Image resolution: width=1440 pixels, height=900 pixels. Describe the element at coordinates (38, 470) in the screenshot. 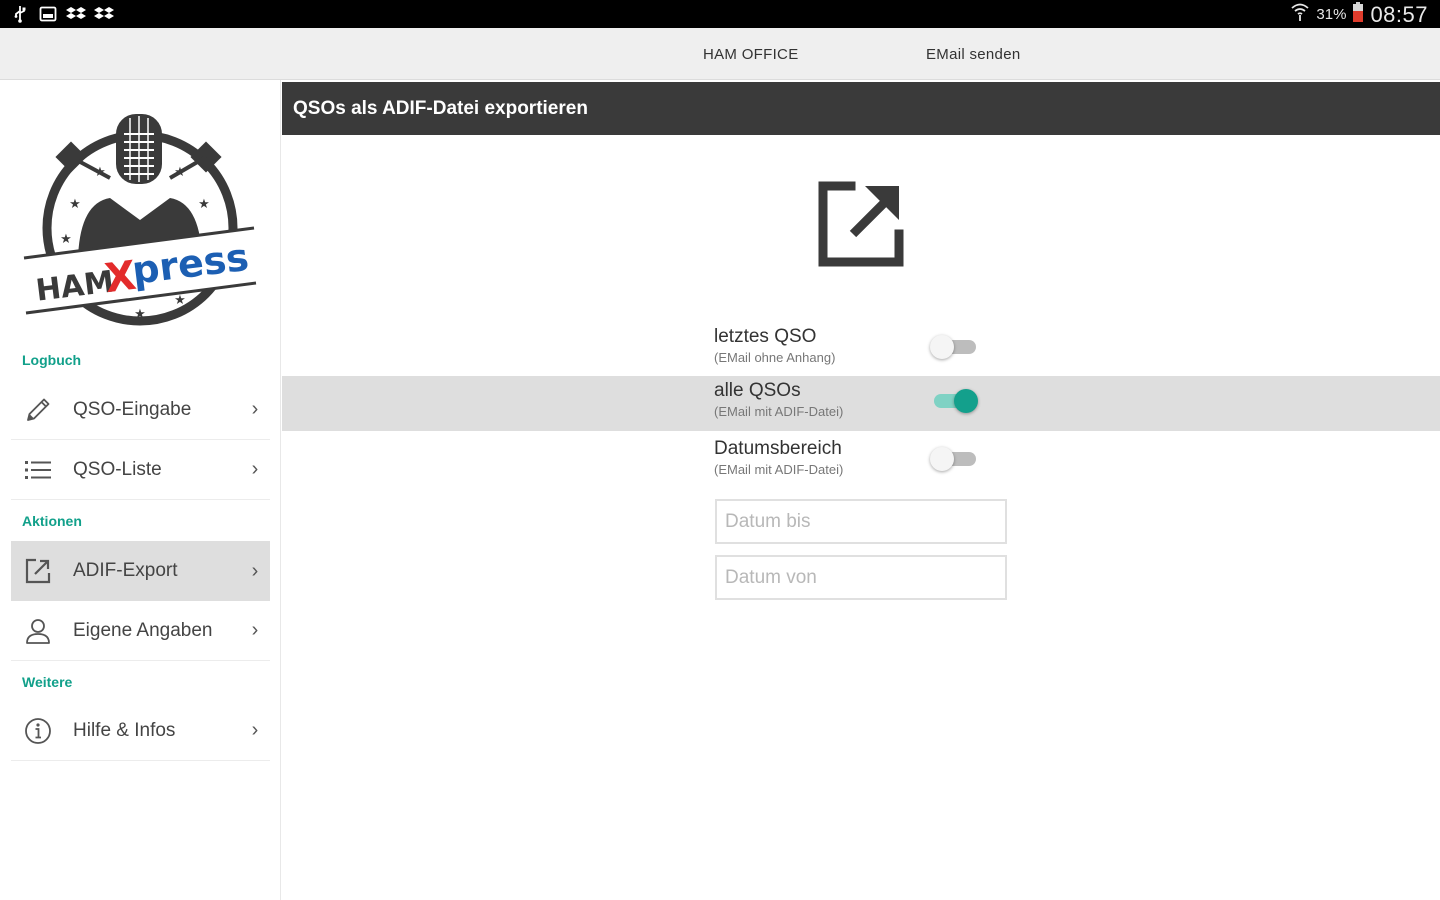

I see `list-icon` at that location.